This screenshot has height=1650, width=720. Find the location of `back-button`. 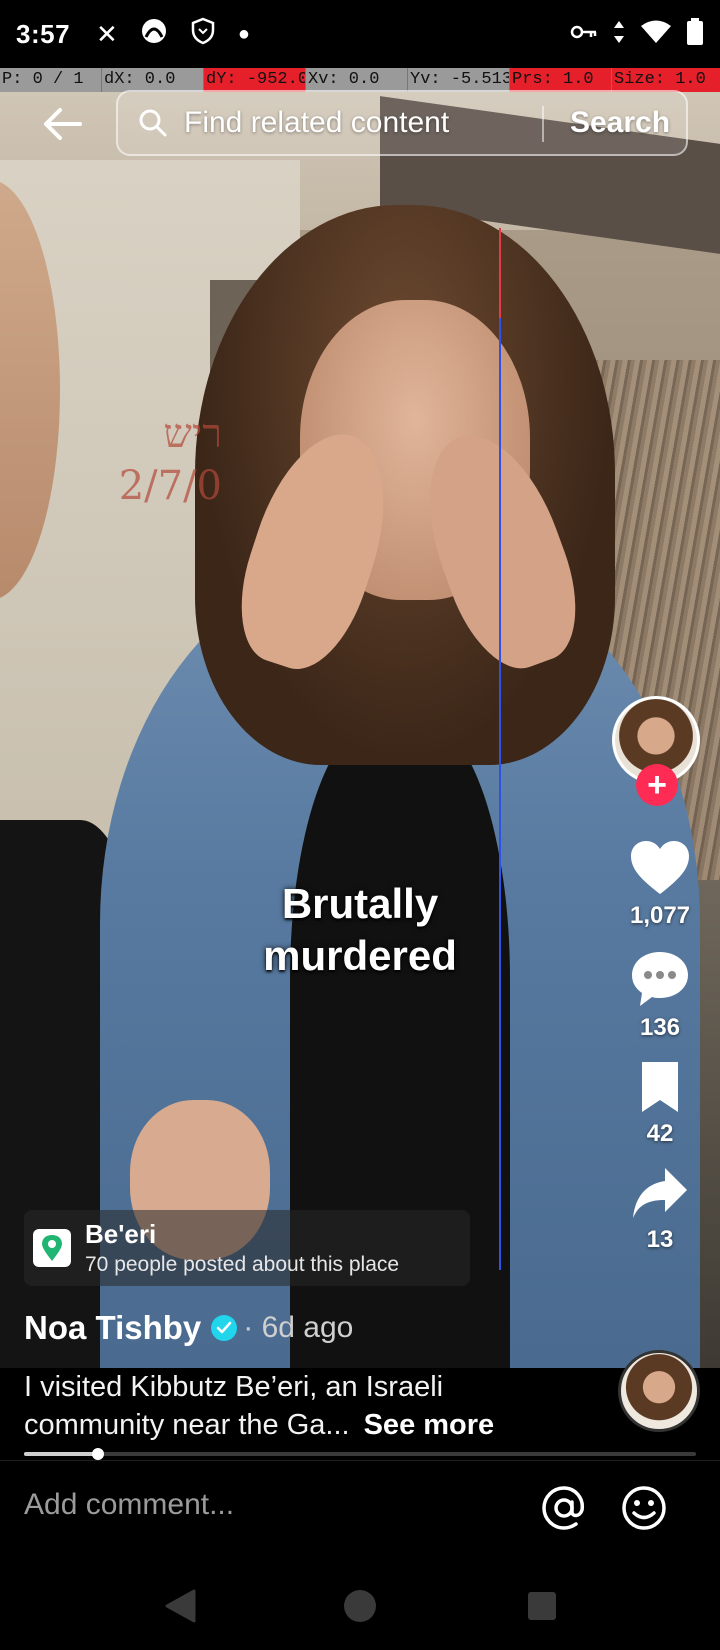

back-button is located at coordinates (62, 124).